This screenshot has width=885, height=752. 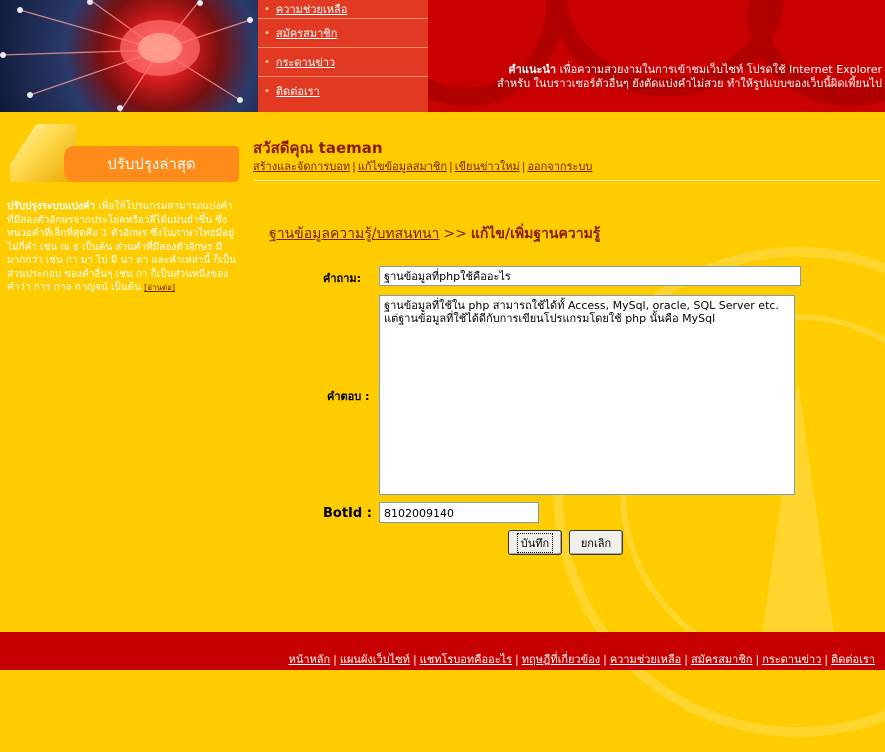 What do you see at coordinates (311, 9) in the screenshot?
I see `menu-item-label: ความช่วยเหลือ` at bounding box center [311, 9].